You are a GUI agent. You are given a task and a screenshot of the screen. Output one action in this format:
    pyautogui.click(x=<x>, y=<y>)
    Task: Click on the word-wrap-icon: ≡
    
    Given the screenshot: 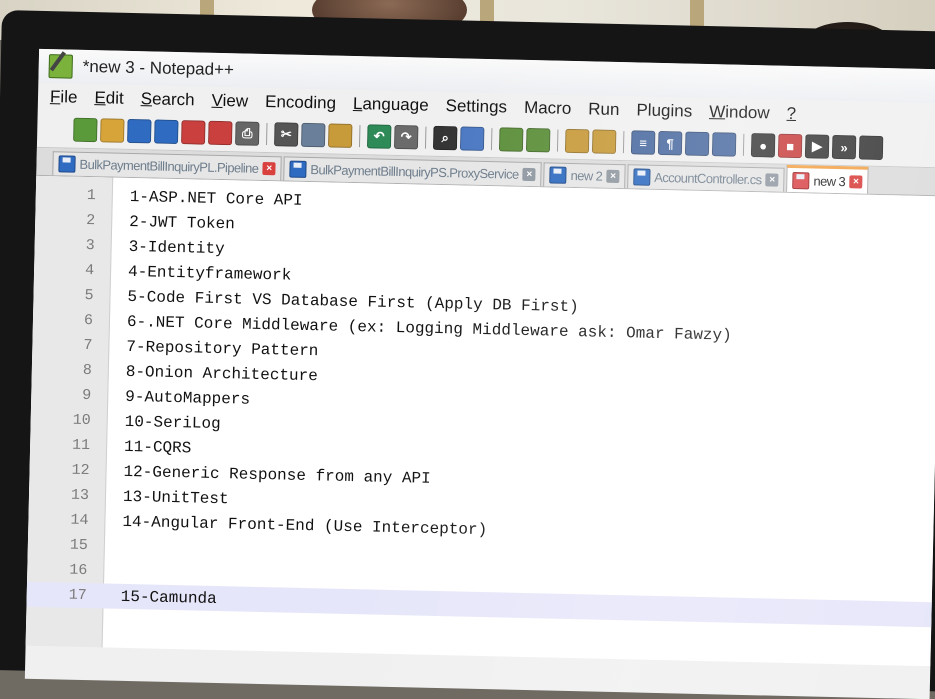 What is the action you would take?
    pyautogui.click(x=643, y=142)
    